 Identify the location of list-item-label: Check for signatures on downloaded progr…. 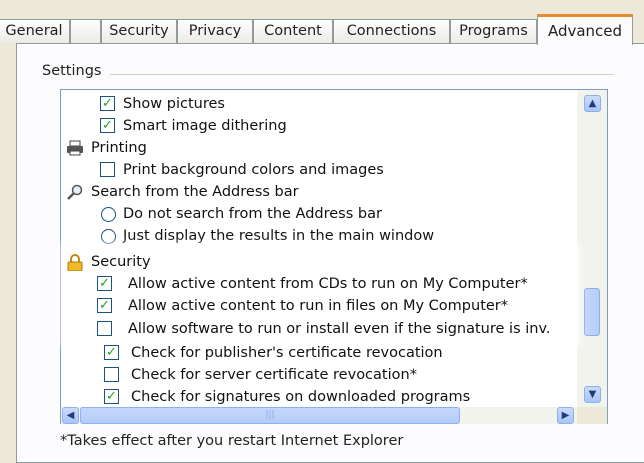
(301, 397).